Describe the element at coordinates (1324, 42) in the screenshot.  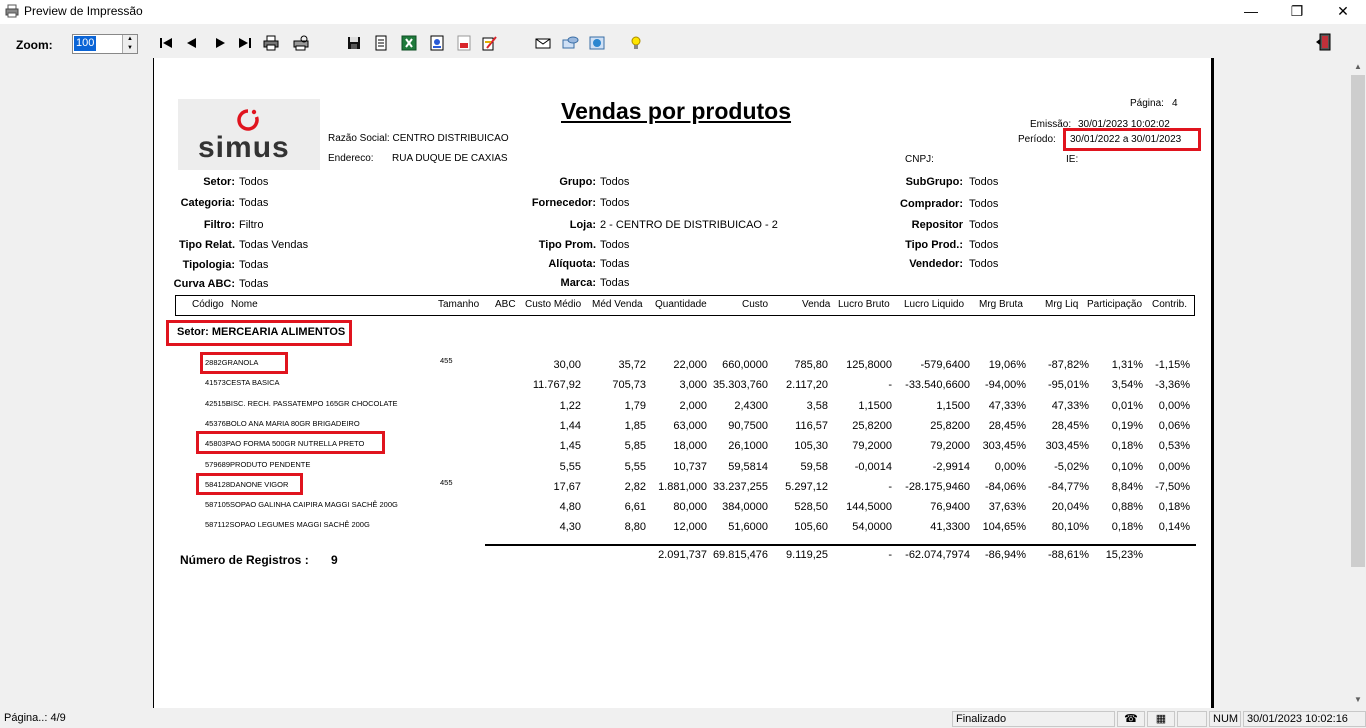
I see `exit-door-icon` at that location.